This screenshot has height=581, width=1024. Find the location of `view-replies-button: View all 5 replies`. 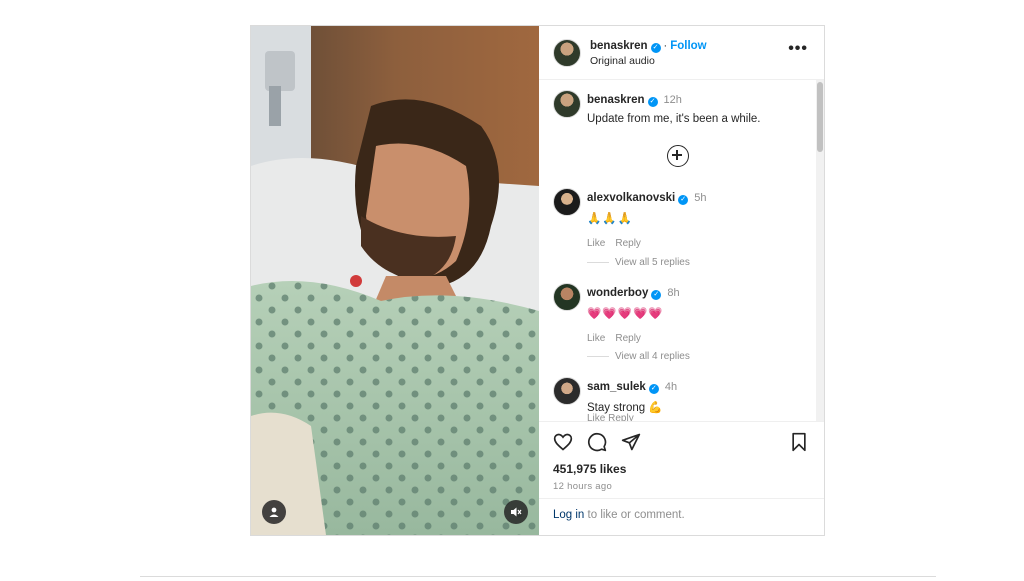

view-replies-button: View all 5 replies is located at coordinates (638, 262).